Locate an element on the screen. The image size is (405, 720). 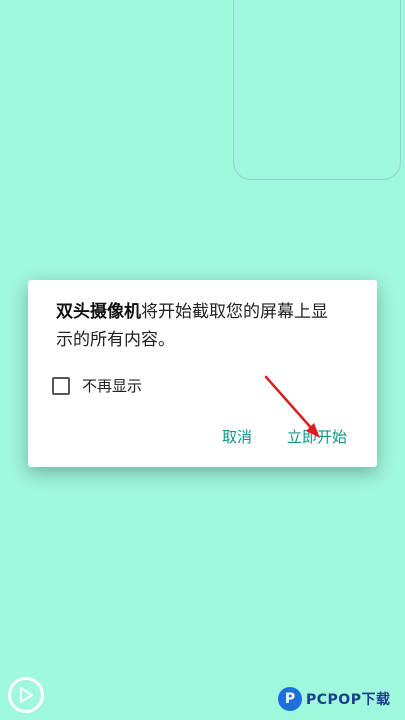
dialog-message: 双头摄像机将开始截取您的屏幕上显 示的所有内容。 is located at coordinates (206, 326).